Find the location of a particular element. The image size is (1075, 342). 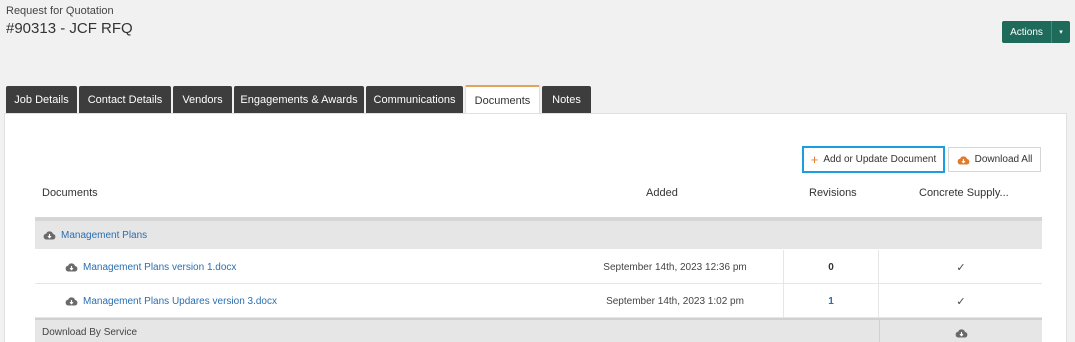

tab-notes: Notes is located at coordinates (566, 100).